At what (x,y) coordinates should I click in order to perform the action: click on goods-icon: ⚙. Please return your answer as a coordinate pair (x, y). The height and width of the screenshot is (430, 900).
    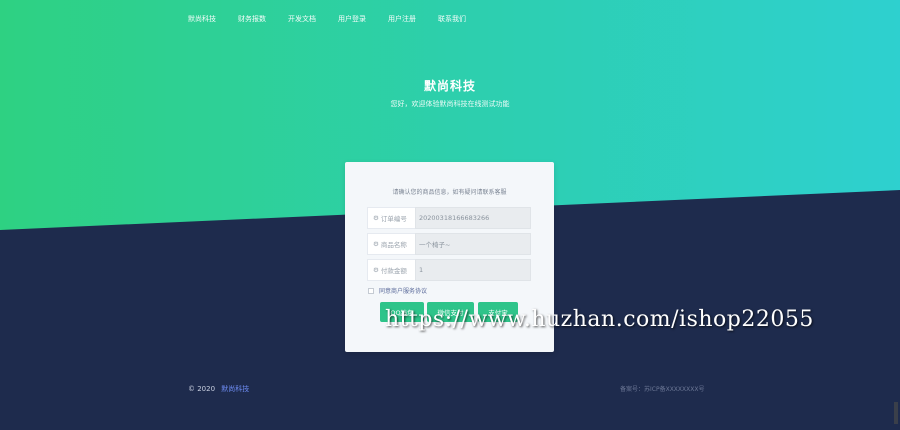
    Looking at the image, I should click on (376, 244).